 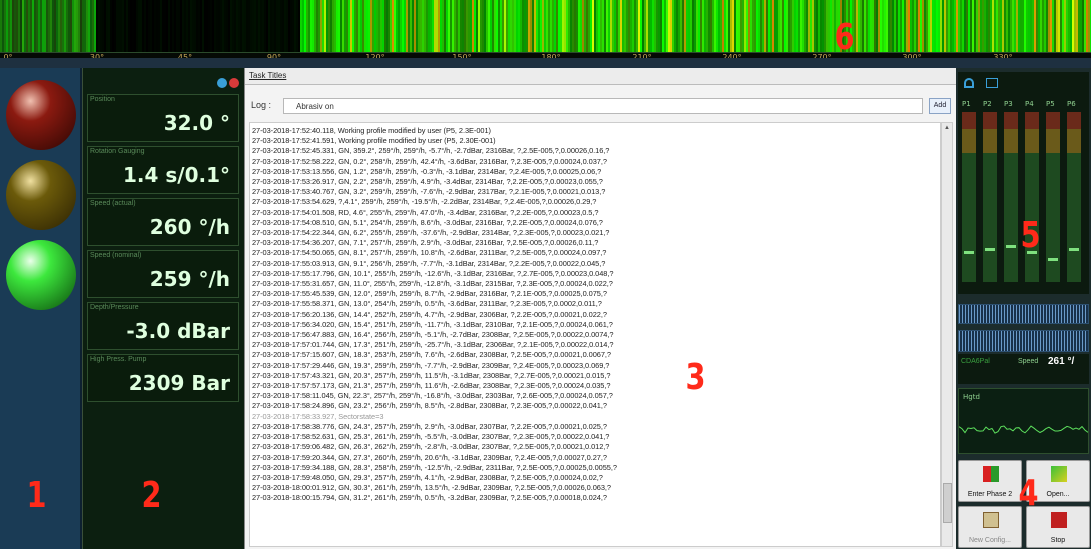 I want to click on log-label: Log :, so click(x=261, y=105).